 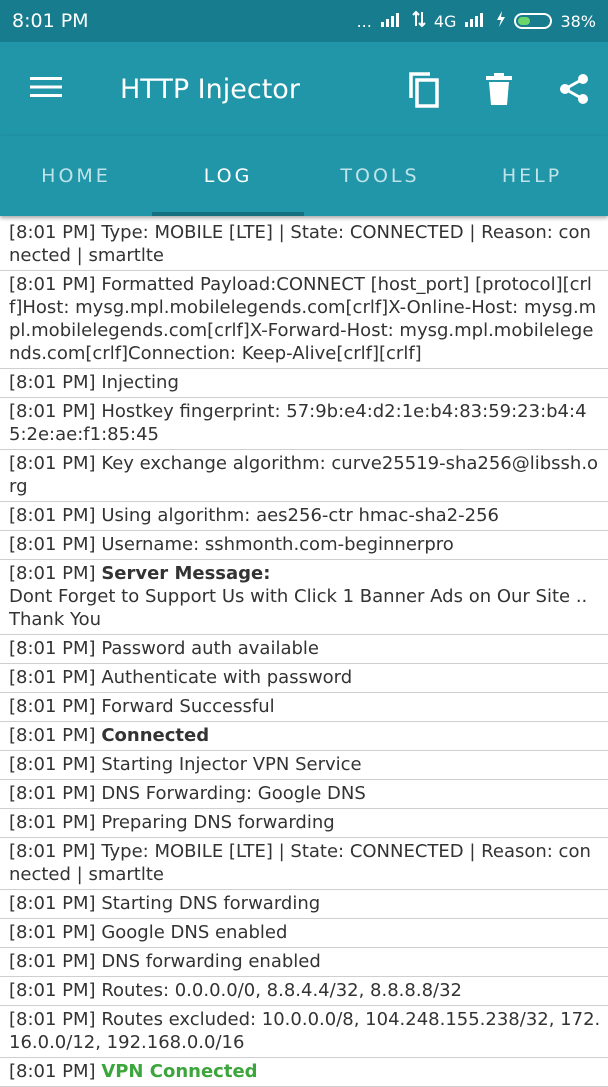 I want to click on copy-icon, so click(x=423, y=89).